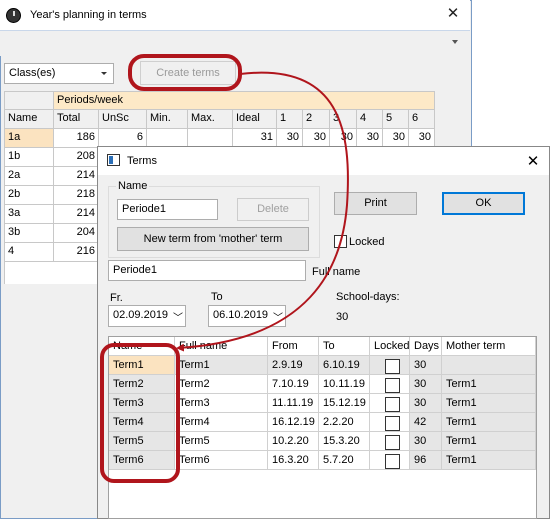  Describe the element at coordinates (185, 72) in the screenshot. I see `create-terms-highlight-ring` at that location.